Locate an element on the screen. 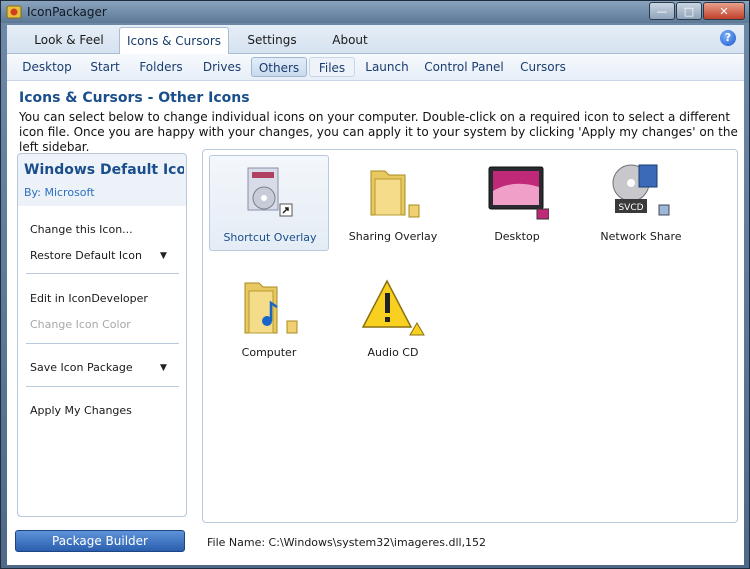  icon-tile-desktop: Desktop is located at coordinates (517, 203).